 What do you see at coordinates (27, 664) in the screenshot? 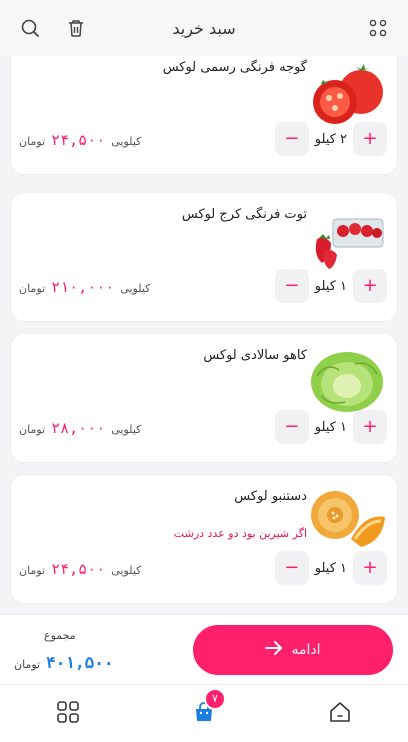
I see `total-currency: تومان` at bounding box center [27, 664].